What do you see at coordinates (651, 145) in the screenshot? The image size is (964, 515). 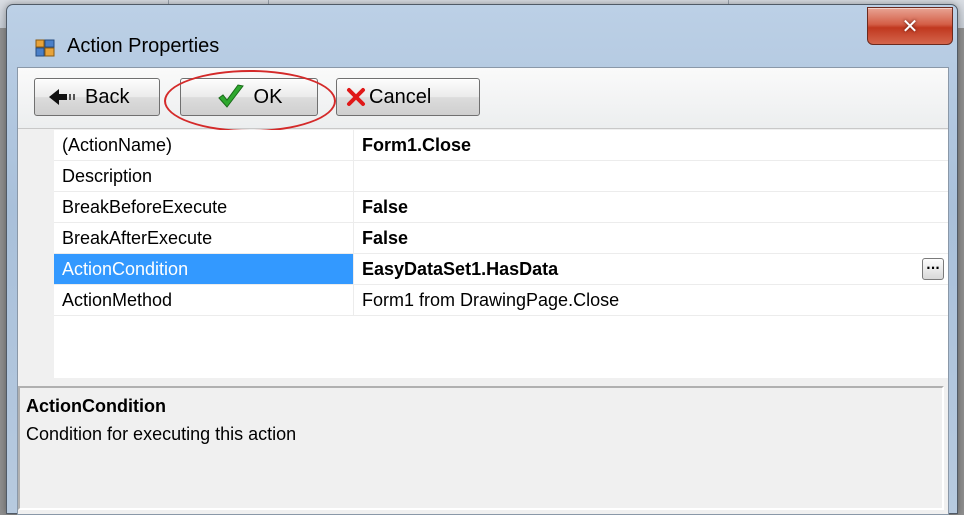 I see `property-value: Form1.Close` at bounding box center [651, 145].